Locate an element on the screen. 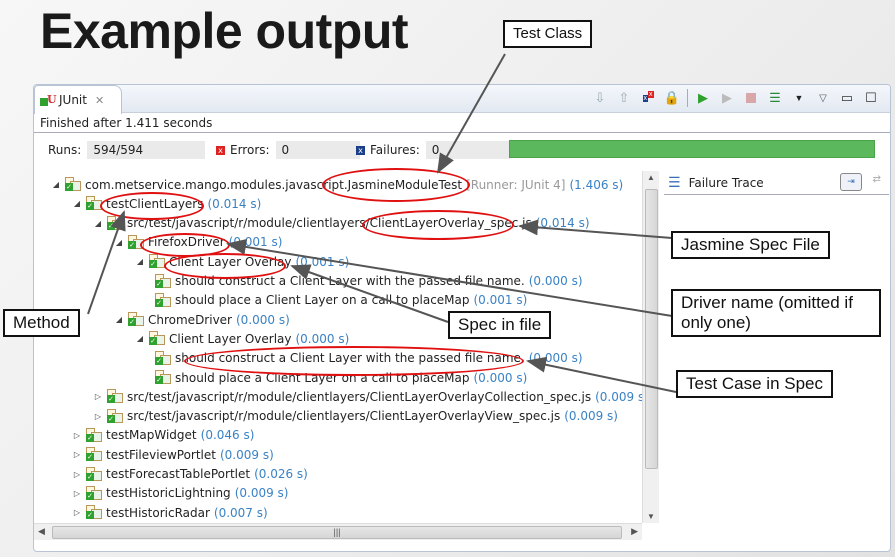 The height and width of the screenshot is (557, 895). tab-label: JUnit is located at coordinates (73, 100).